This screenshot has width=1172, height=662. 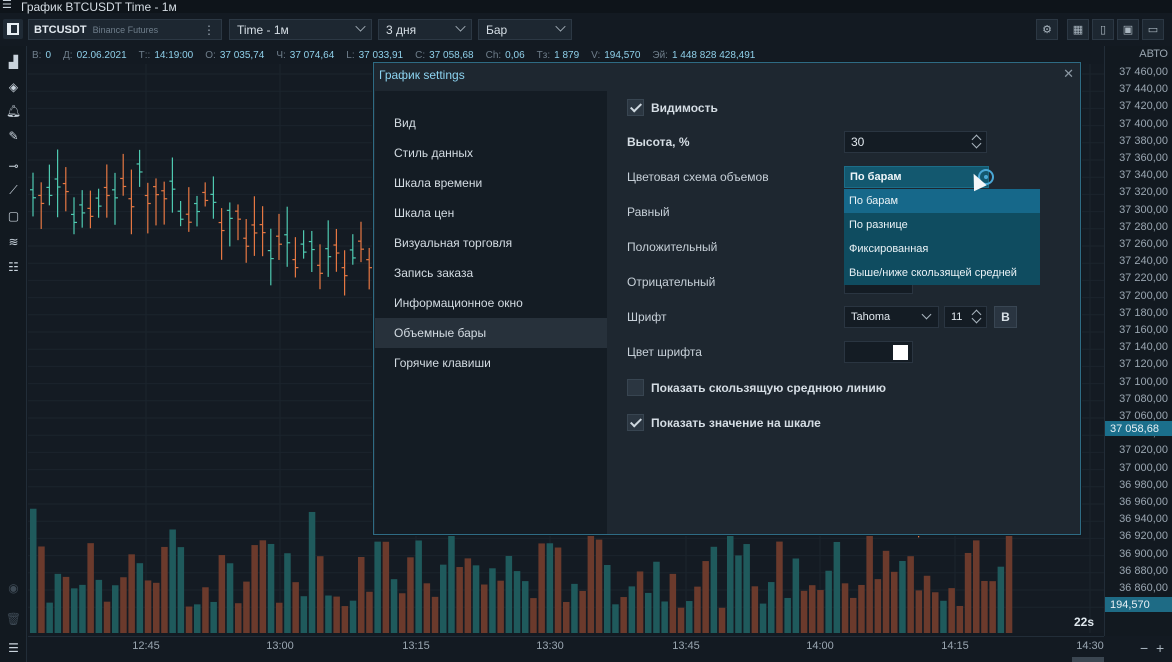 What do you see at coordinates (300, 29) in the screenshot?
I see `timeframe-dropdown: Time - 1м` at bounding box center [300, 29].